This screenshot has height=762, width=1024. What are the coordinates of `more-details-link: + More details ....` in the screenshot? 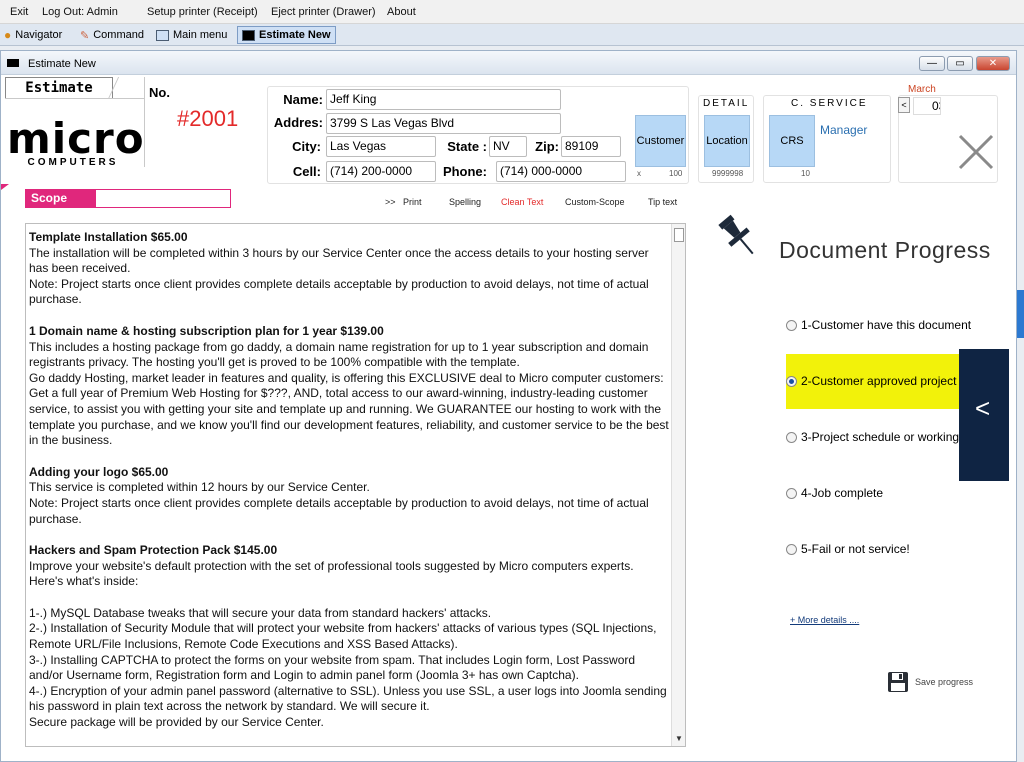 It's located at (824, 620).